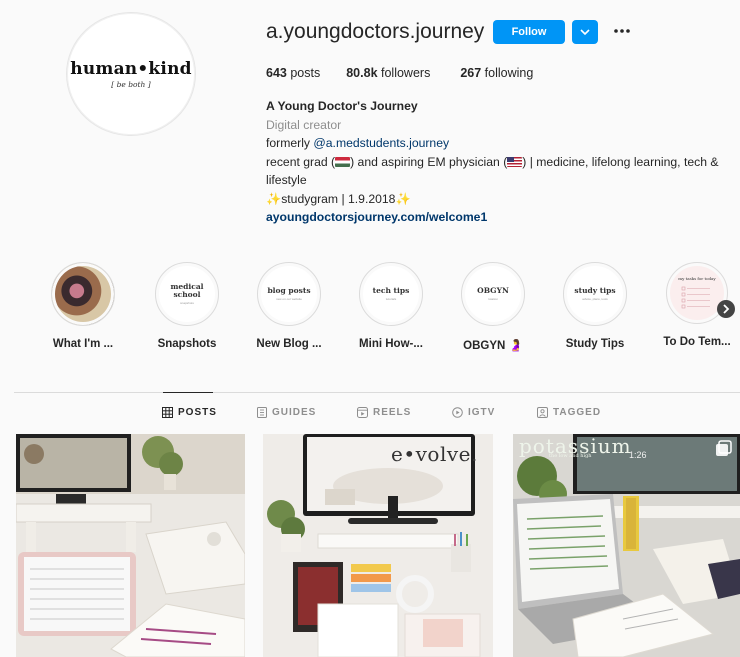  I want to click on post-time-overlay: 1:26, so click(638, 455).